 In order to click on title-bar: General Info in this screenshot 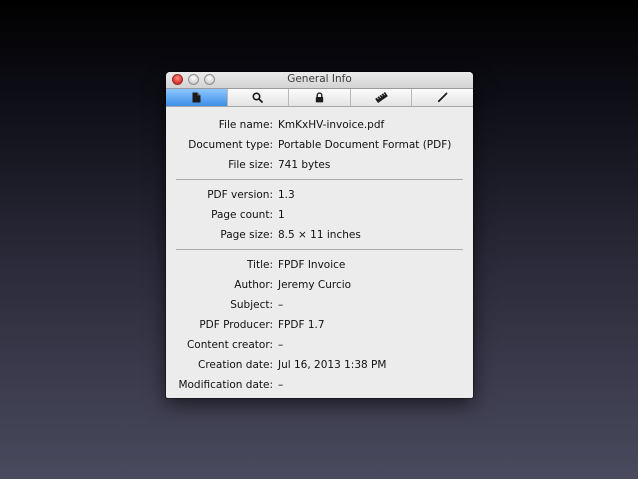, I will do `click(319, 80)`.